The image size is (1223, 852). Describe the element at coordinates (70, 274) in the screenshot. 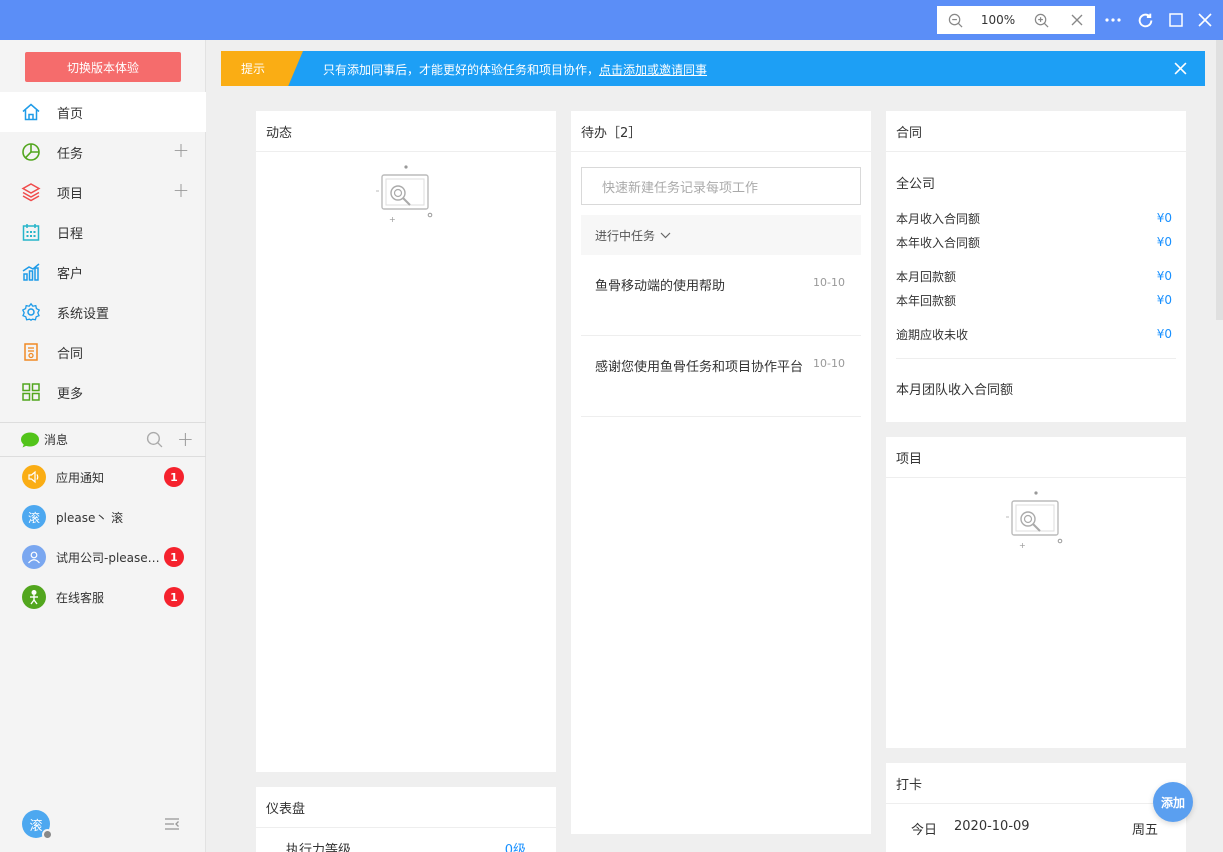

I see `sidebar-item-label: 客户` at that location.